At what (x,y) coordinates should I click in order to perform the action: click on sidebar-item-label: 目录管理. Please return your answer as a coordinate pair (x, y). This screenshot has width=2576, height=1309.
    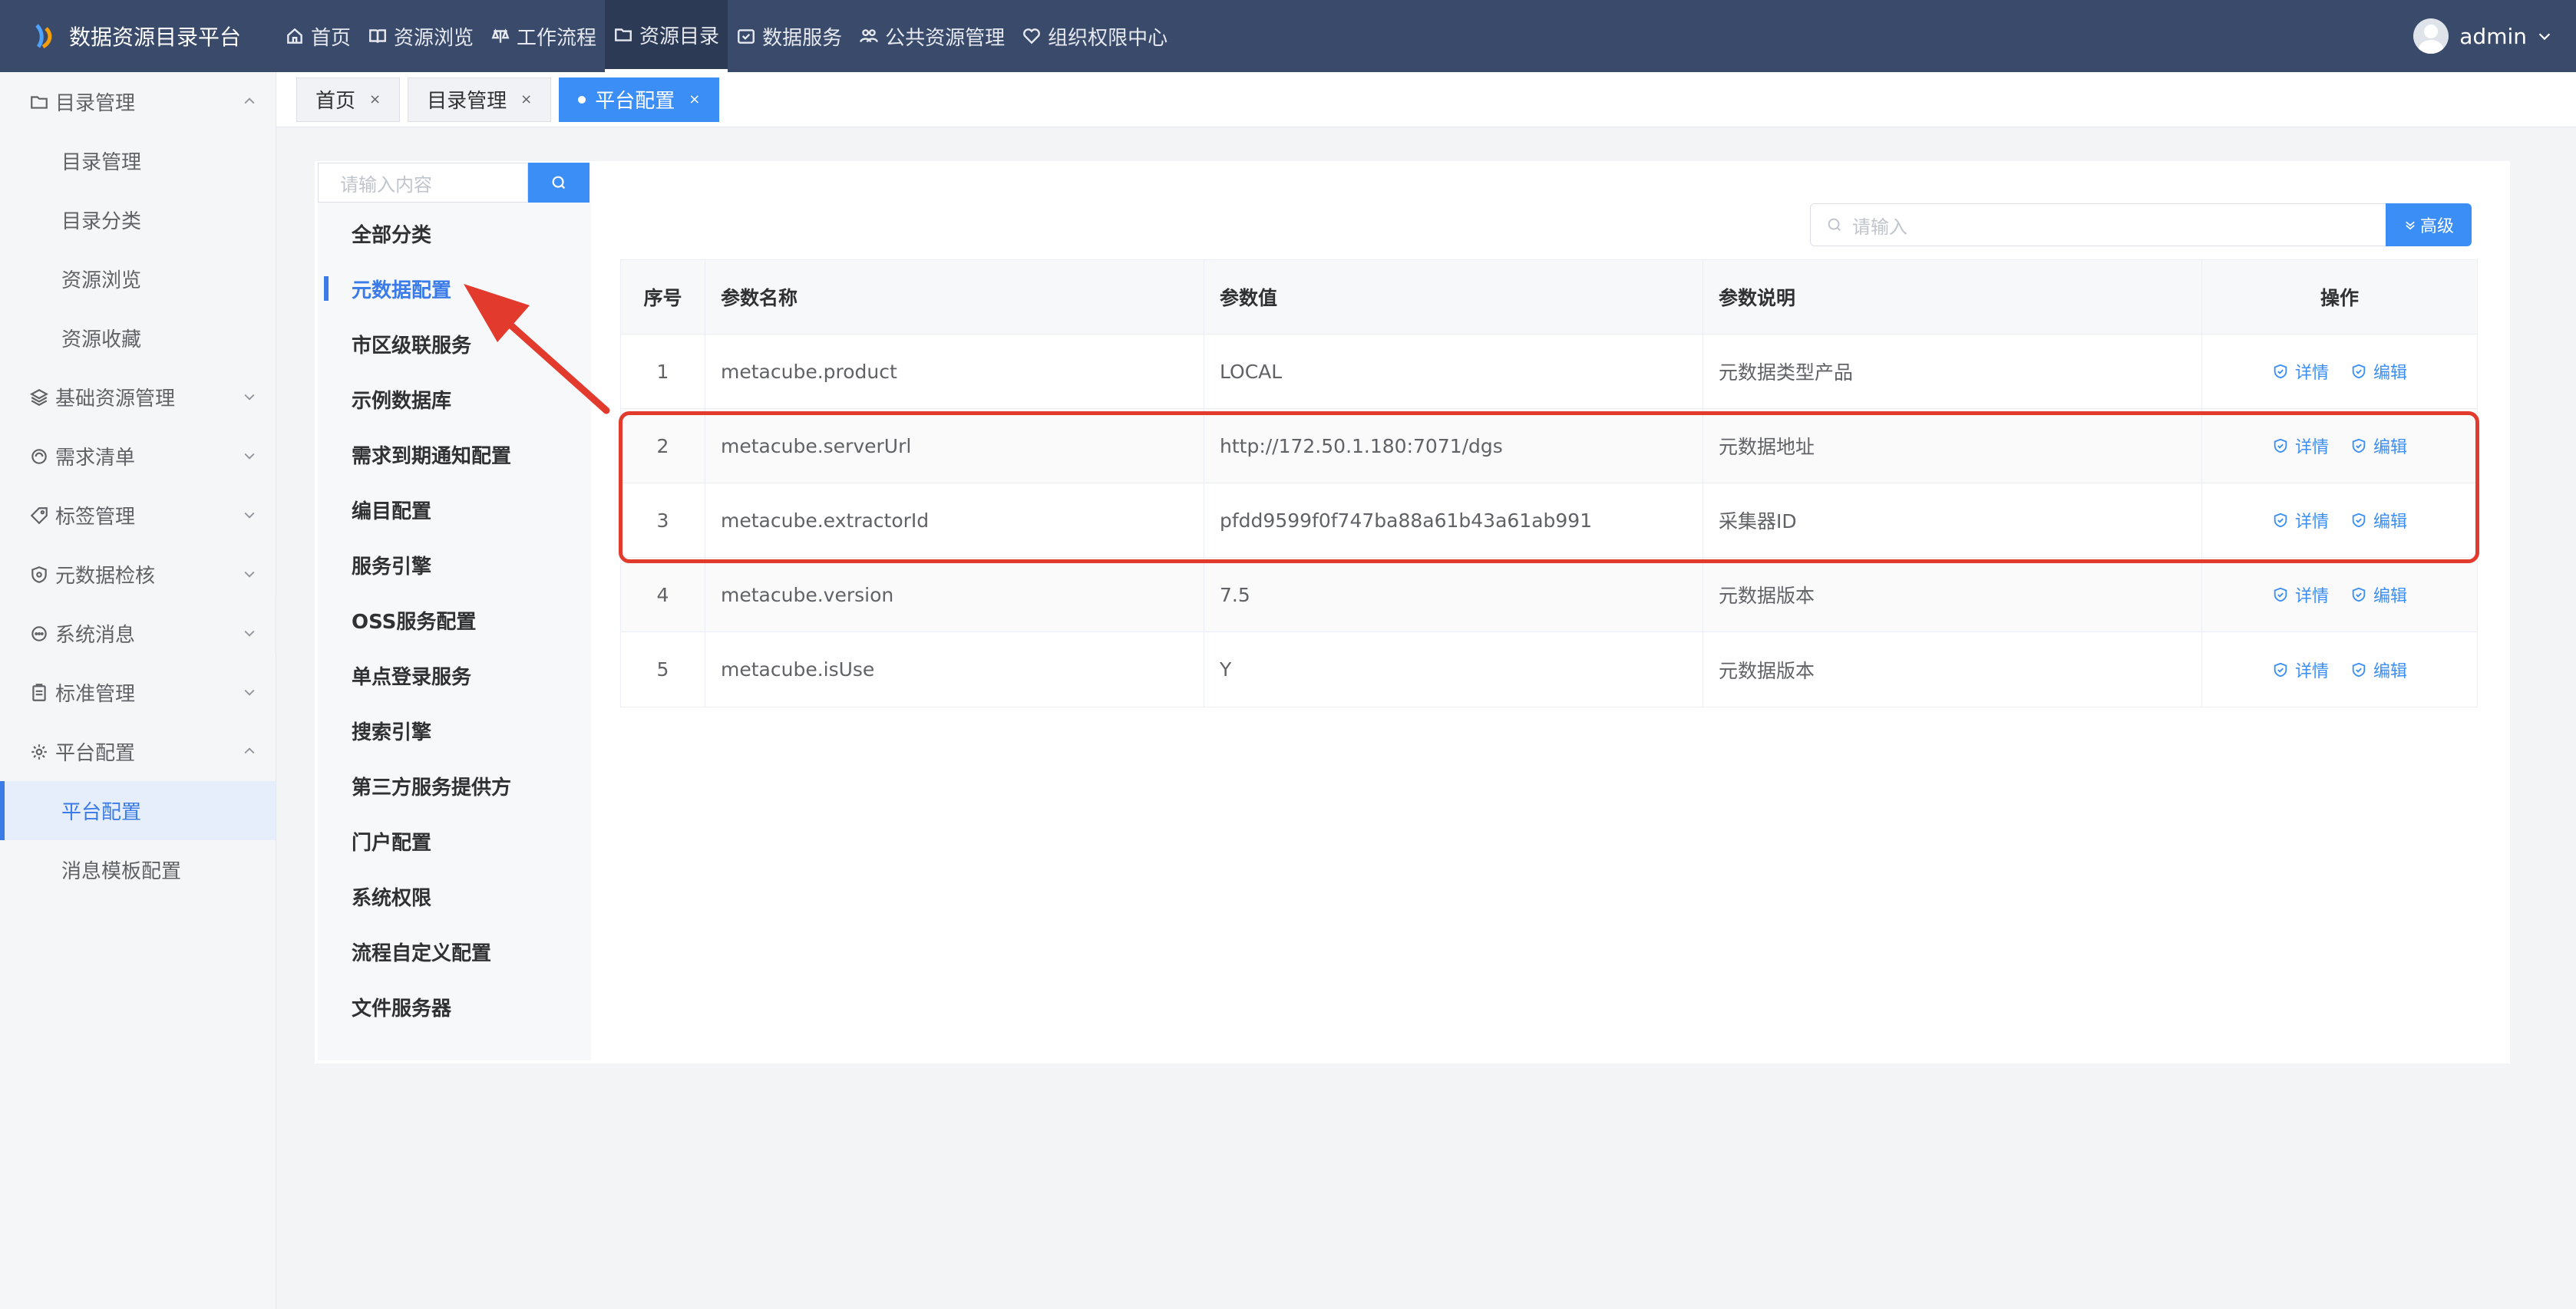
    Looking at the image, I should click on (101, 162).